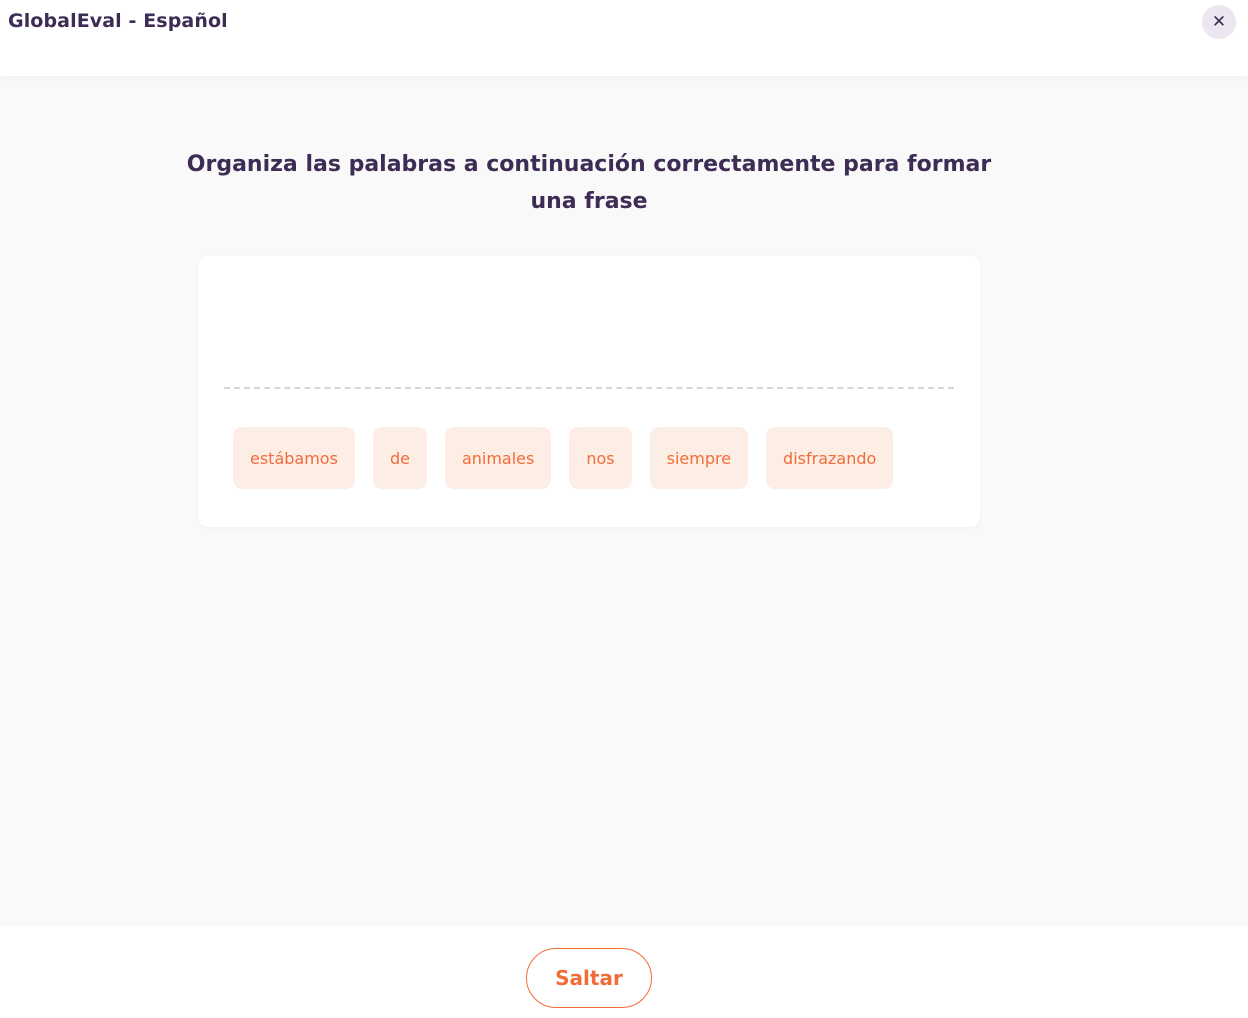 The width and height of the screenshot is (1248, 1018). Describe the element at coordinates (294, 458) in the screenshot. I see `word-chip: estábamos` at that location.